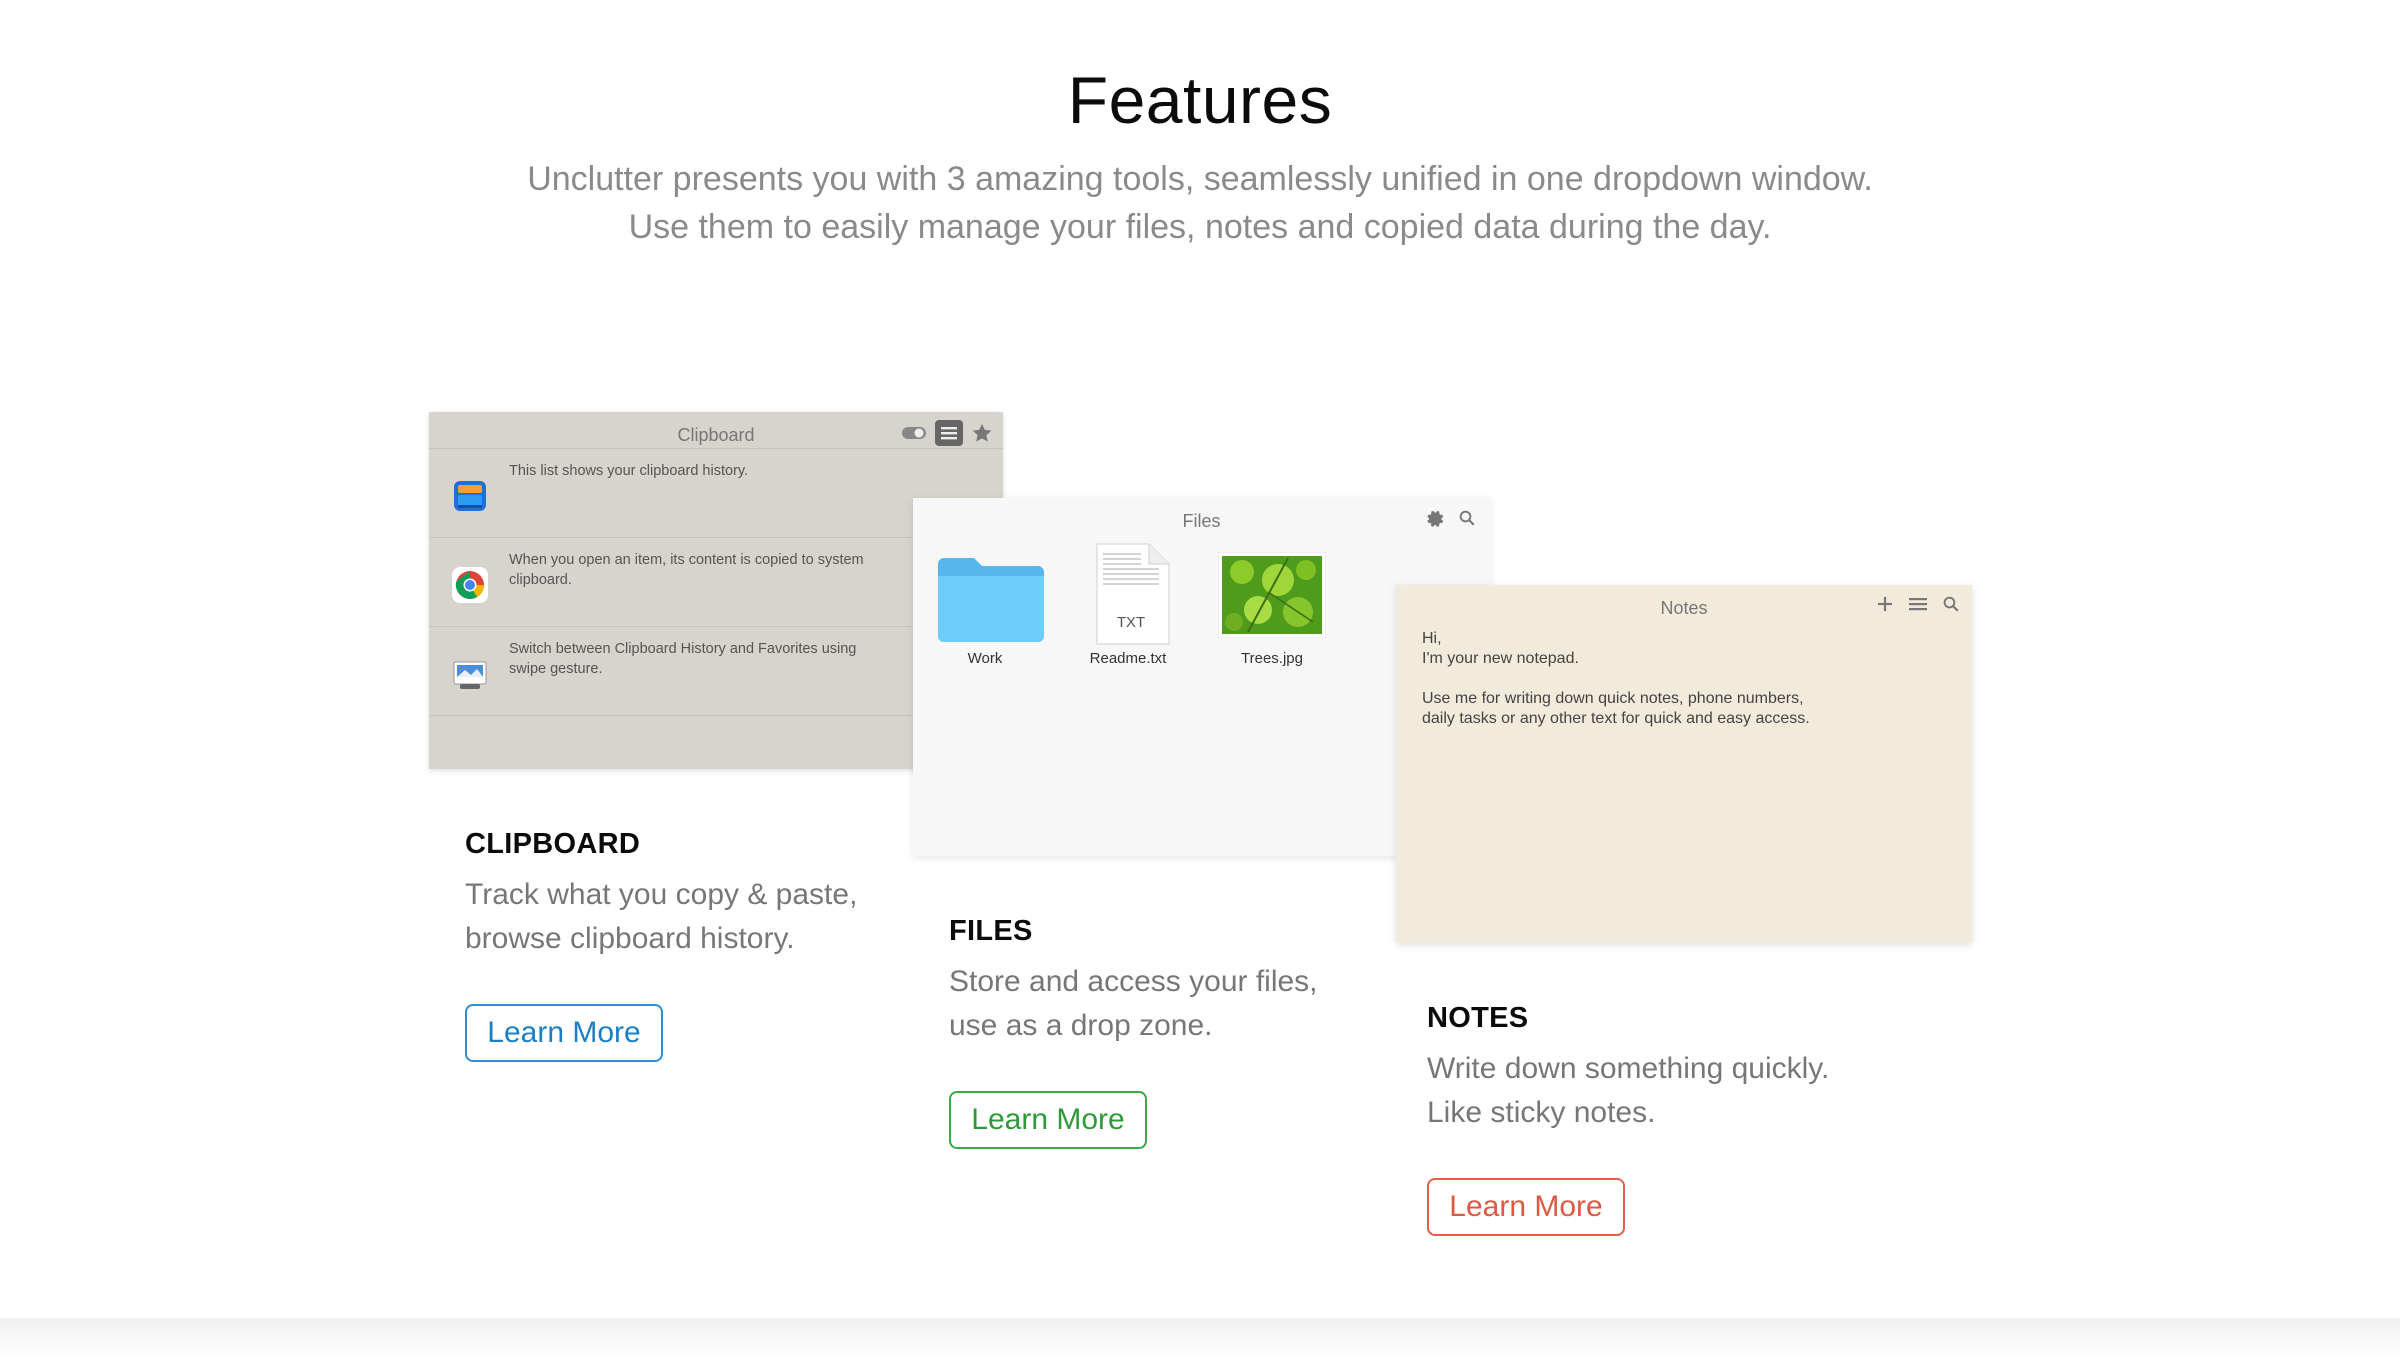 This screenshot has height=1360, width=2400. What do you see at coordinates (1200, 100) in the screenshot?
I see `page-title: Features` at bounding box center [1200, 100].